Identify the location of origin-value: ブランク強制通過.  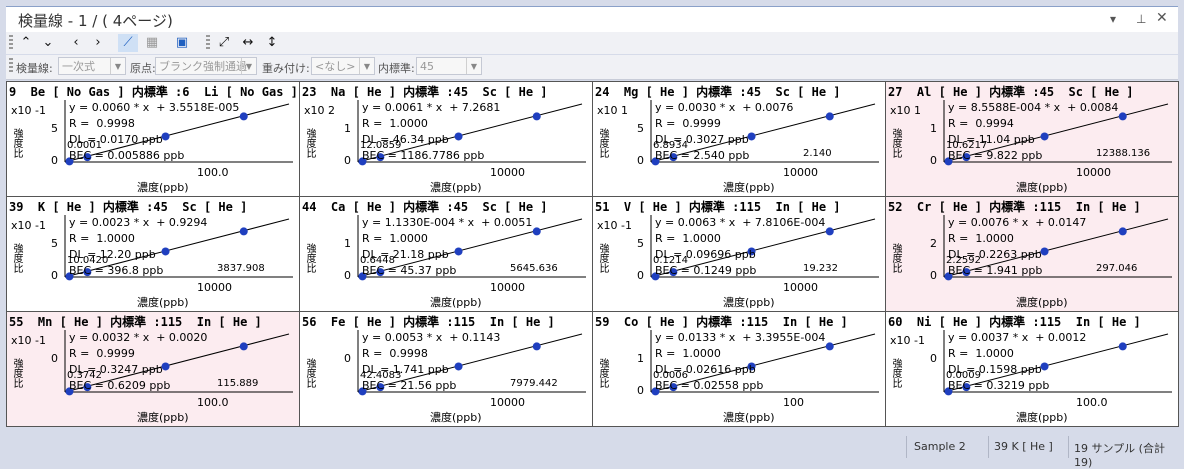
(203, 66).